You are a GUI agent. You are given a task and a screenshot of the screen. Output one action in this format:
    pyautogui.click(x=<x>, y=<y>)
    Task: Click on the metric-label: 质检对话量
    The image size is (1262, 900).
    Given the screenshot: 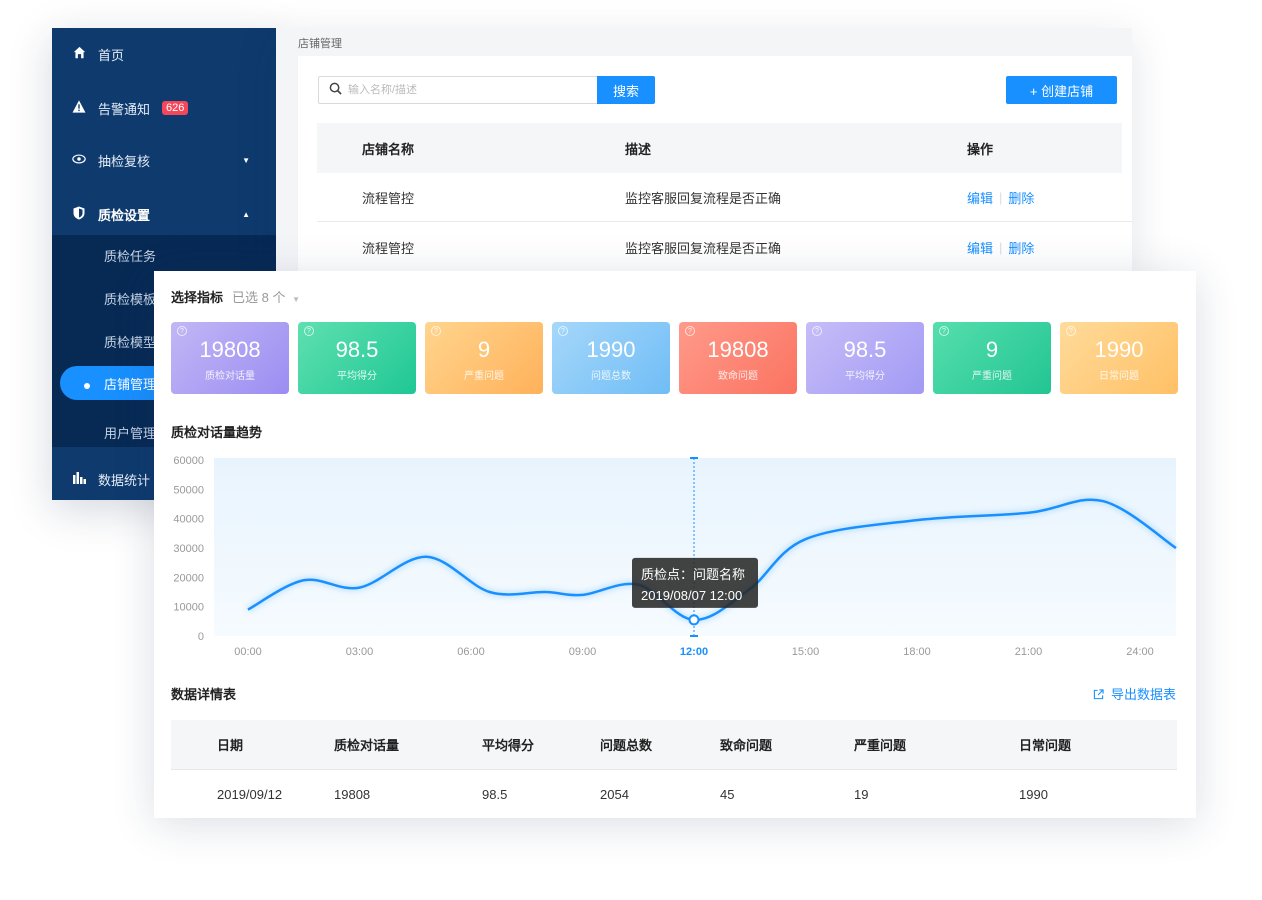 What is the action you would take?
    pyautogui.click(x=230, y=376)
    